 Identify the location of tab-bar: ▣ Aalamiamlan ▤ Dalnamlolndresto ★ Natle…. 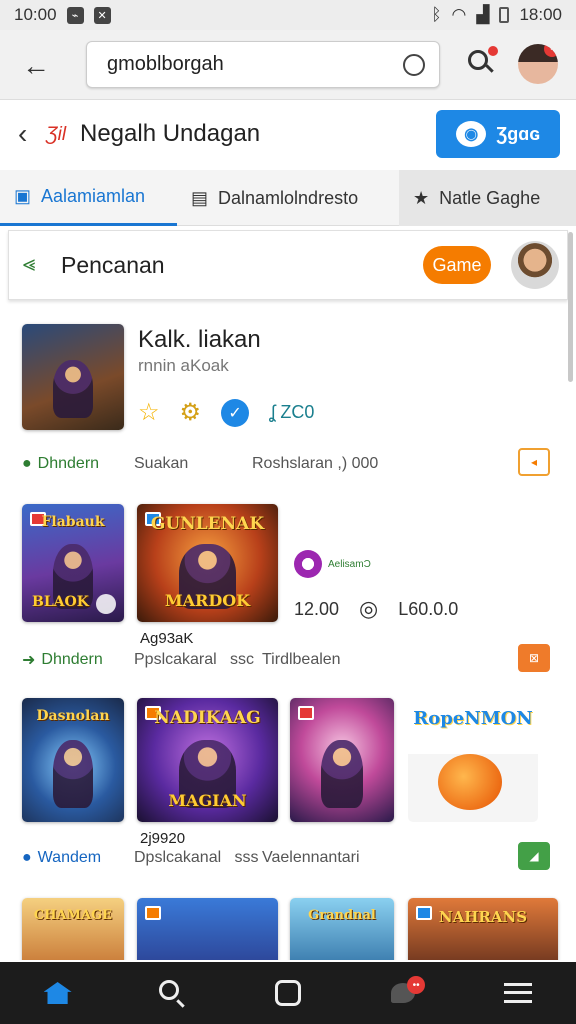
(288, 198).